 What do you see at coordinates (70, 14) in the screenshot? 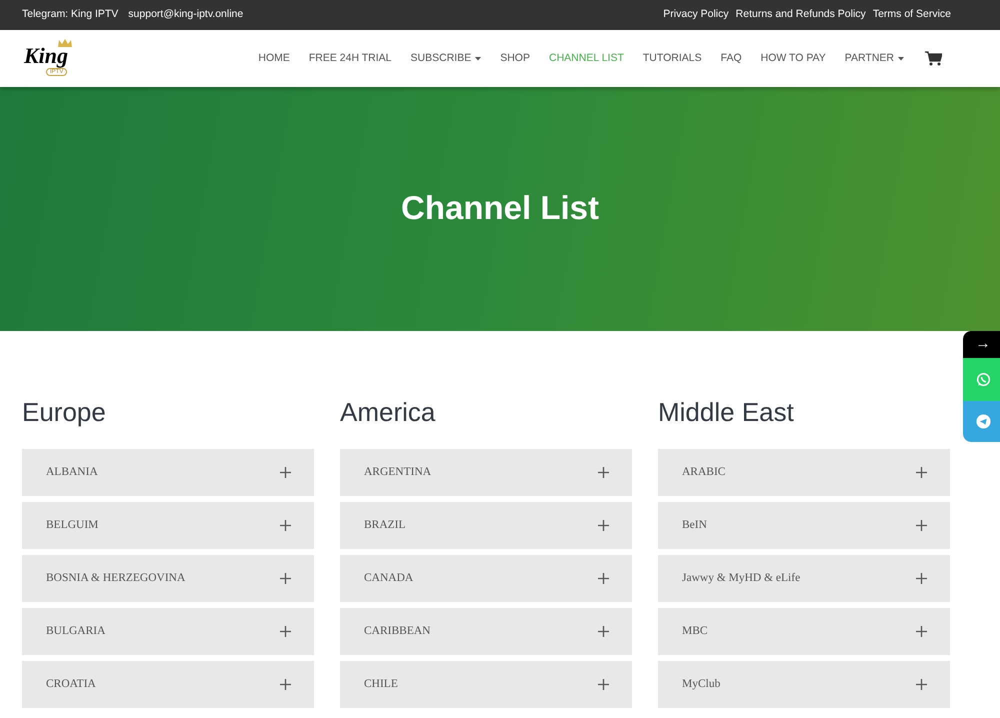
I see `contact-text: Telegram: King IPTV` at bounding box center [70, 14].